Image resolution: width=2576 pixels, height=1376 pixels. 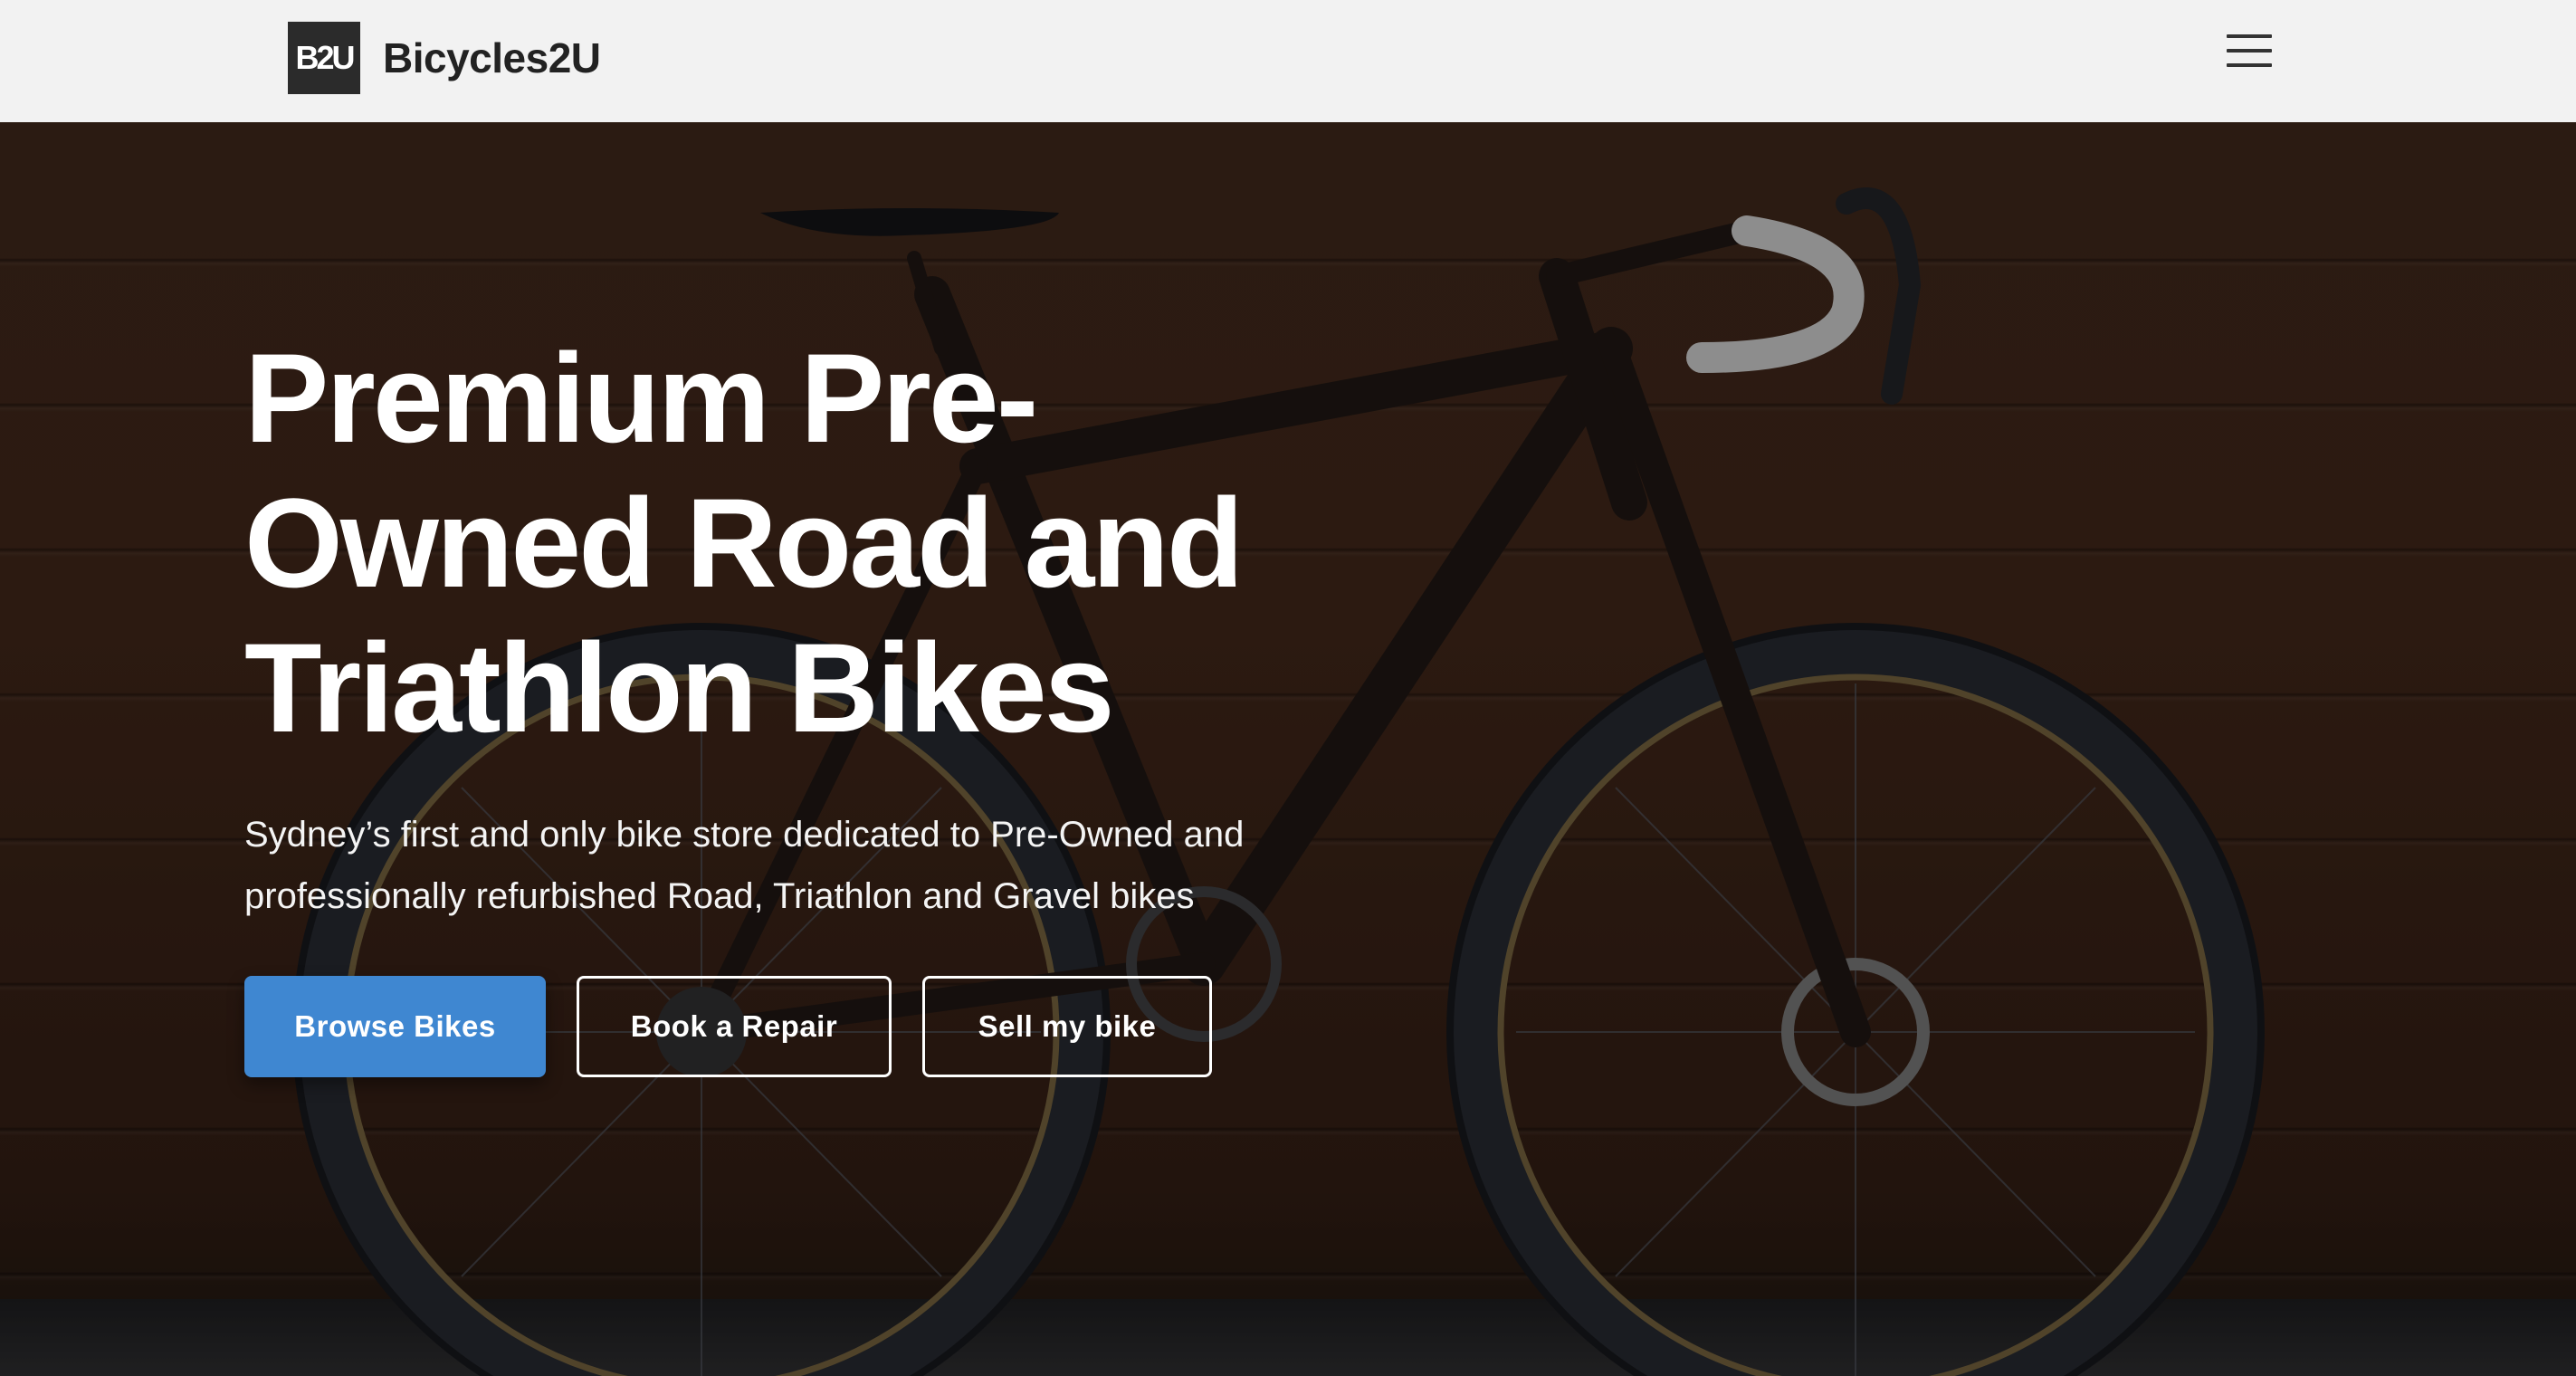 I want to click on brand-logo-link: B2U Bicycles2U, so click(x=444, y=58).